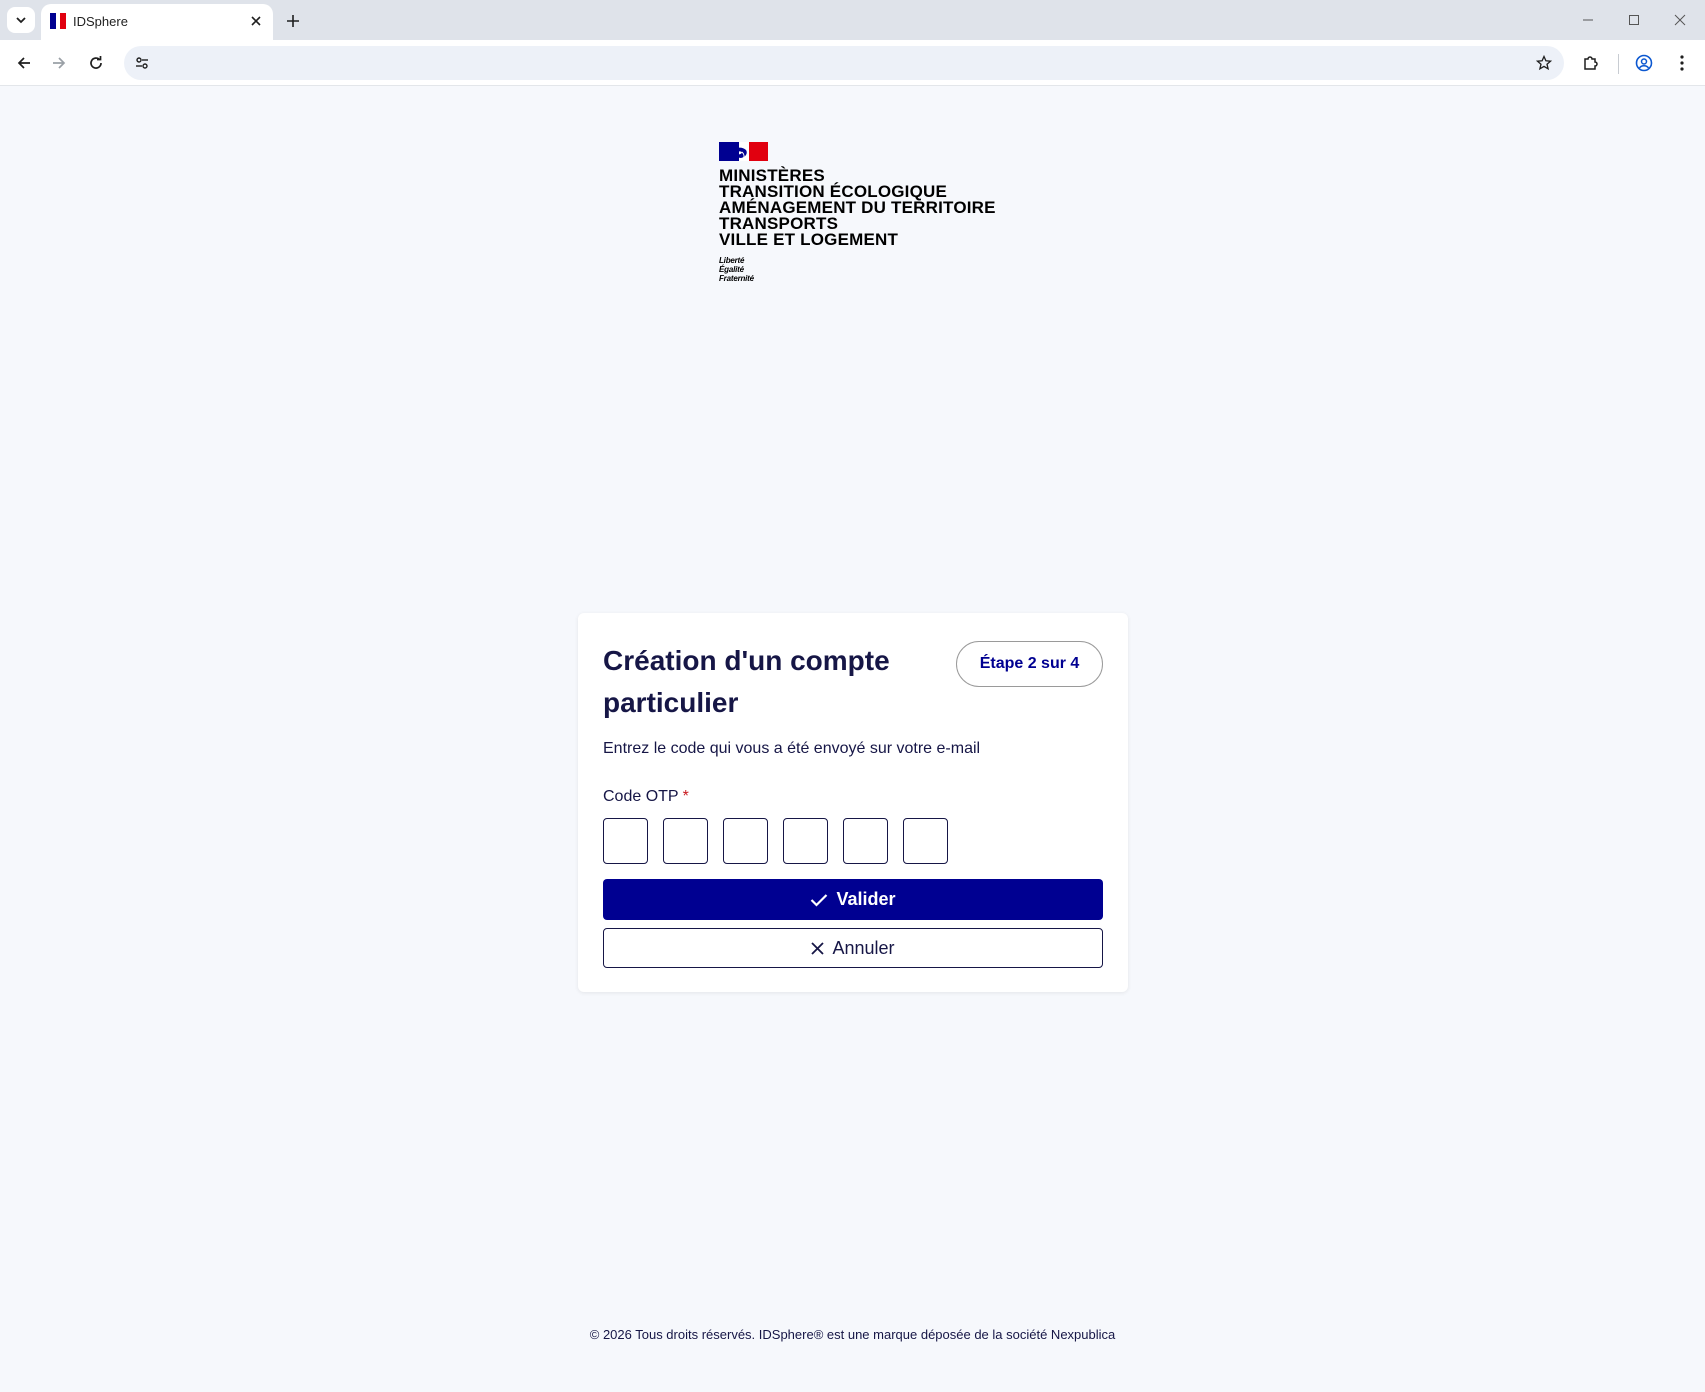 This screenshot has width=1705, height=1392. I want to click on motto-line: Liberté, so click(732, 260).